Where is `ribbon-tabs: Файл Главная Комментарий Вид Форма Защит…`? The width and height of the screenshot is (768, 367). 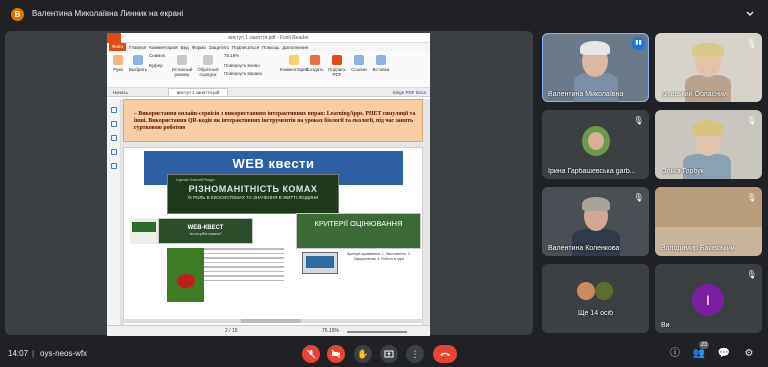
ribbon-tabs: Файл Главная Комментарий Вид Форма Защит… is located at coordinates (268, 47).